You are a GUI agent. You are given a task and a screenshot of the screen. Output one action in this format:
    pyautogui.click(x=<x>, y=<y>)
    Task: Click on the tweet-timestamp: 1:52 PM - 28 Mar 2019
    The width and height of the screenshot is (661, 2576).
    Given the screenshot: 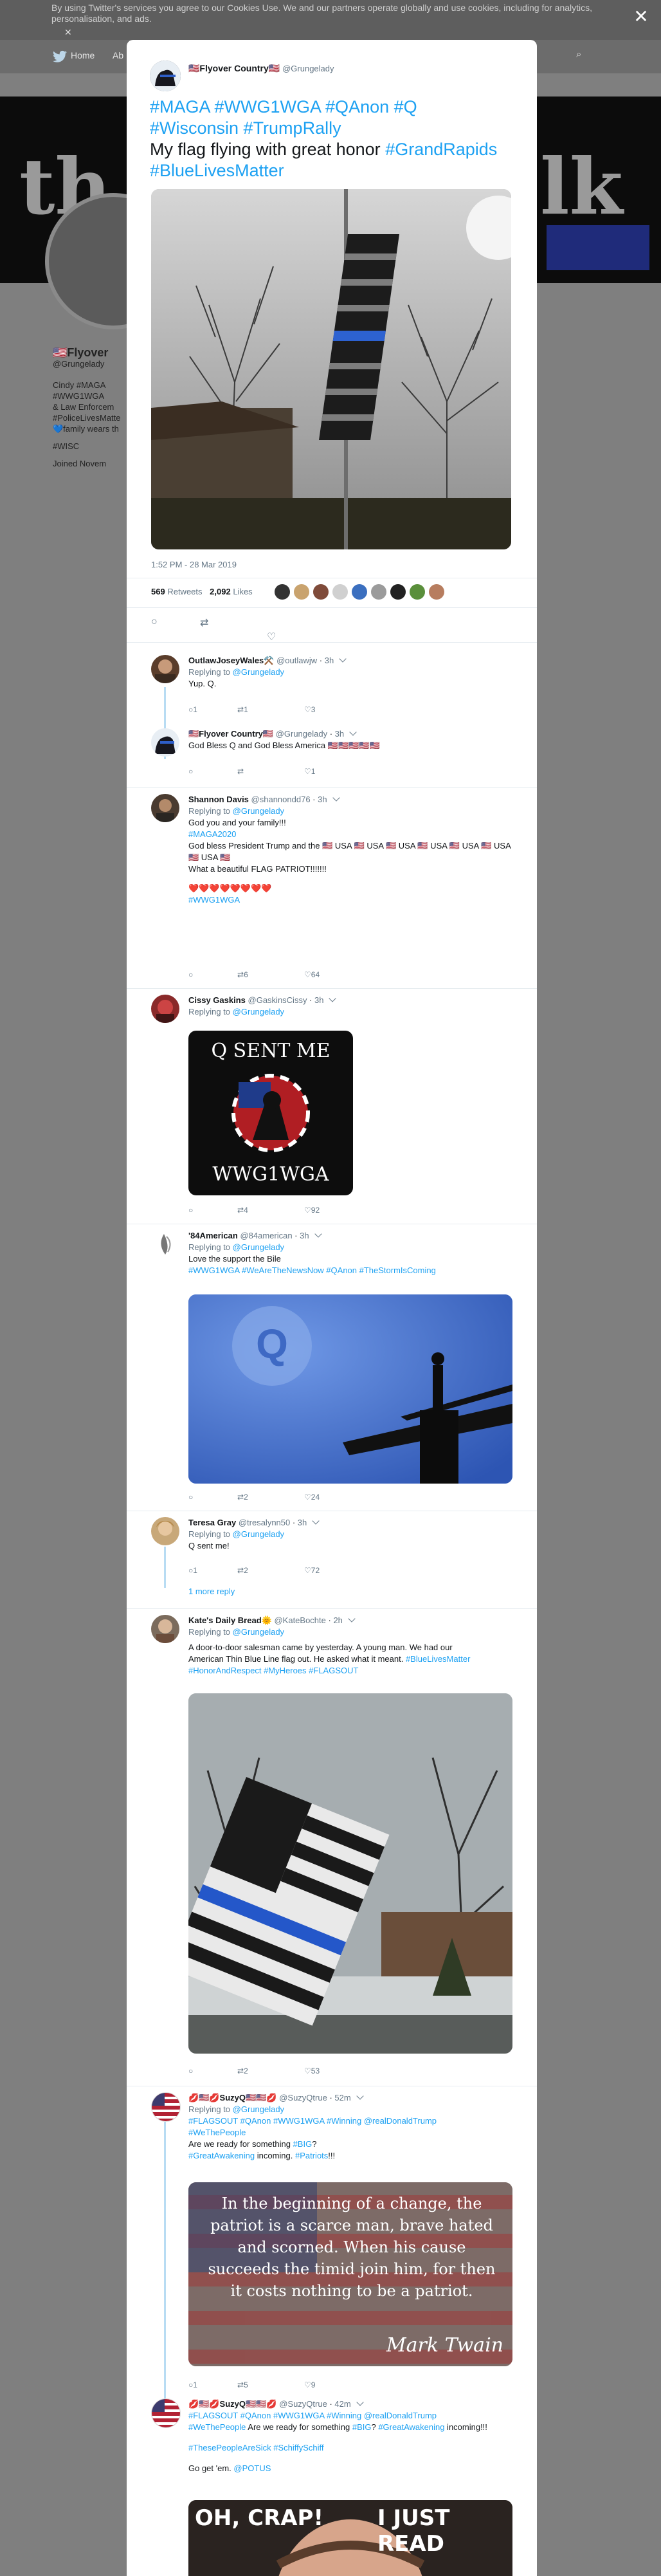 What is the action you would take?
    pyautogui.click(x=194, y=564)
    